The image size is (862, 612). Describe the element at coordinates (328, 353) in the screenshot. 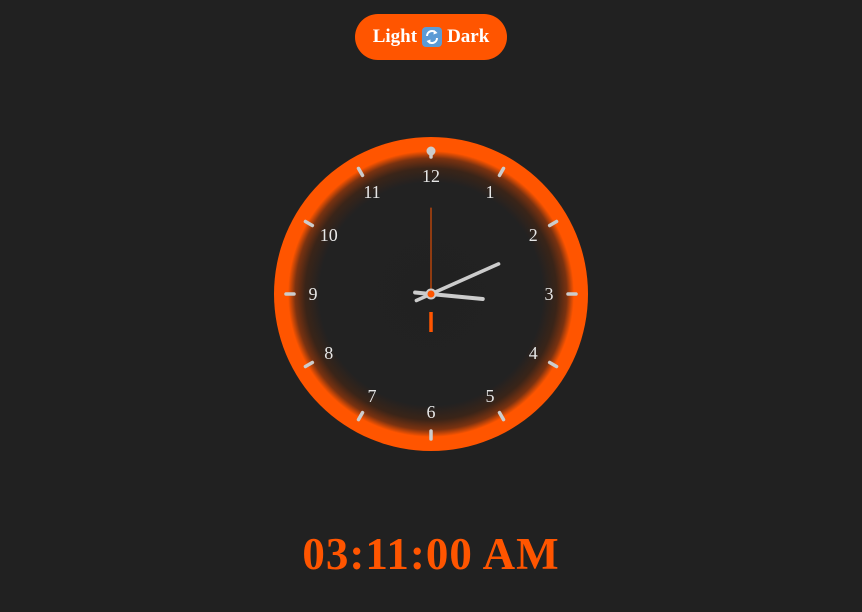

I see `numeral-8: 8` at that location.